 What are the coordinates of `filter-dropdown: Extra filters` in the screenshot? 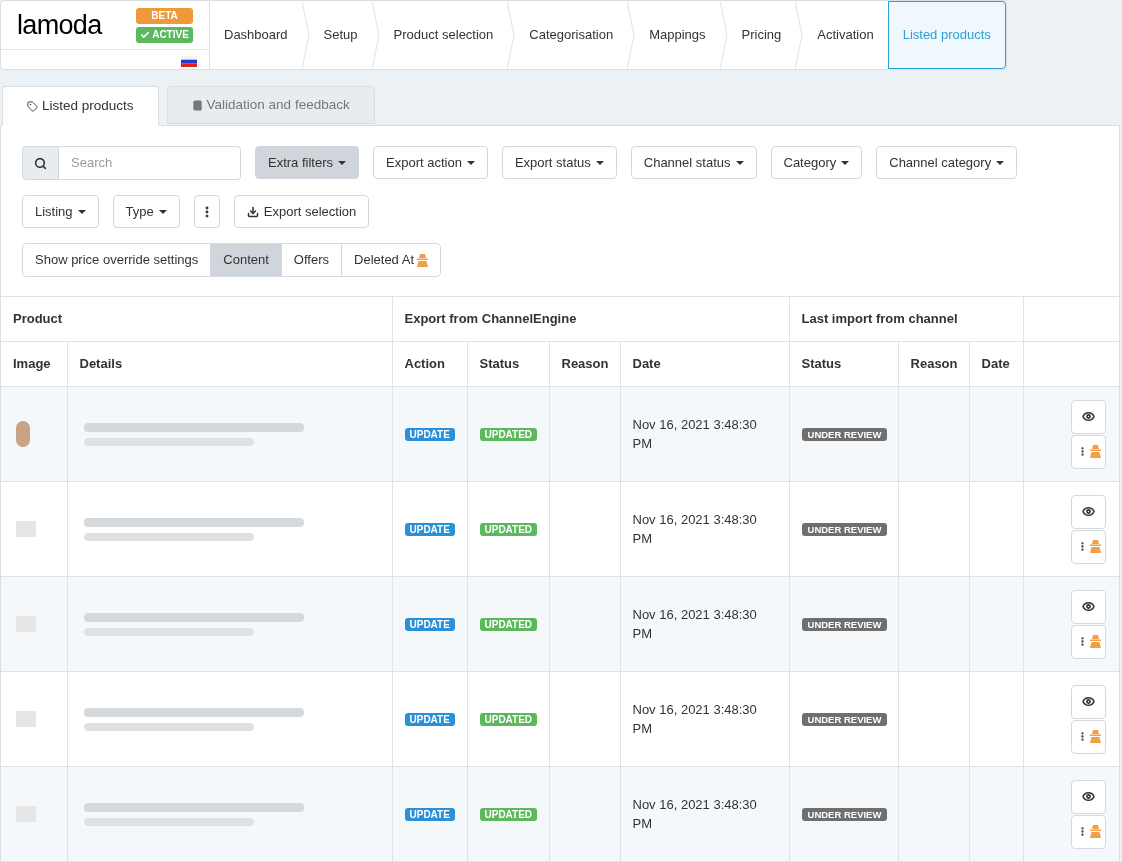 It's located at (307, 162).